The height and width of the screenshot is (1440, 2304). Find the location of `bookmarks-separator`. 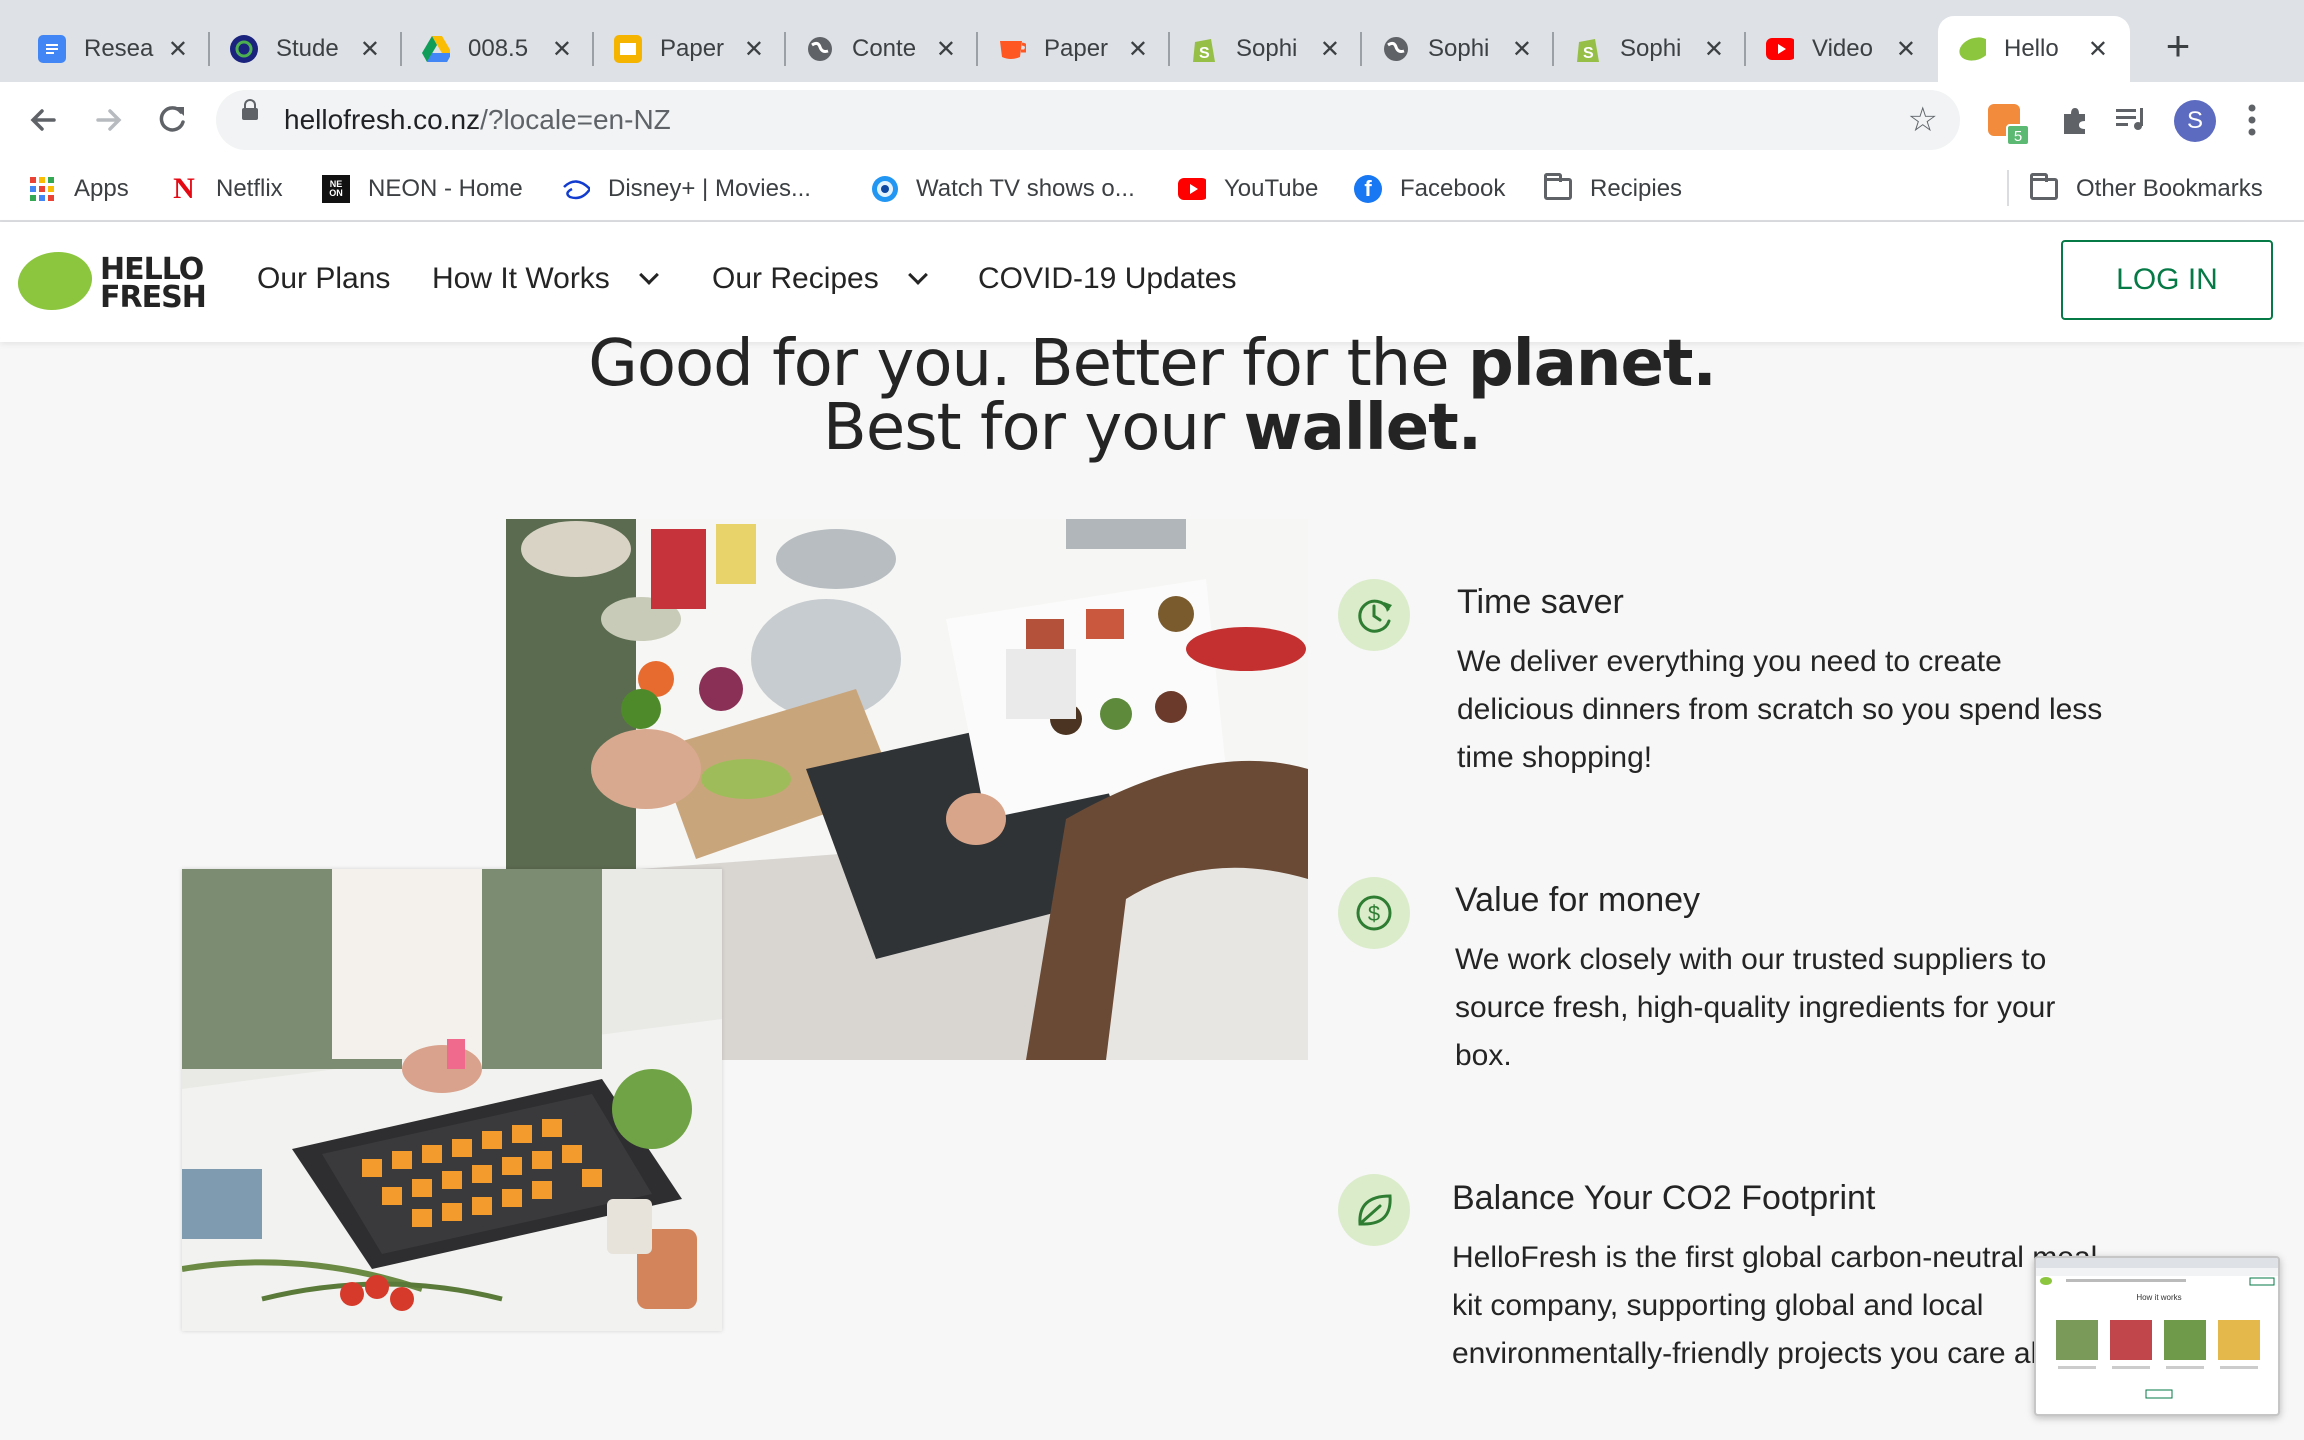

bookmarks-separator is located at coordinates (2008, 188).